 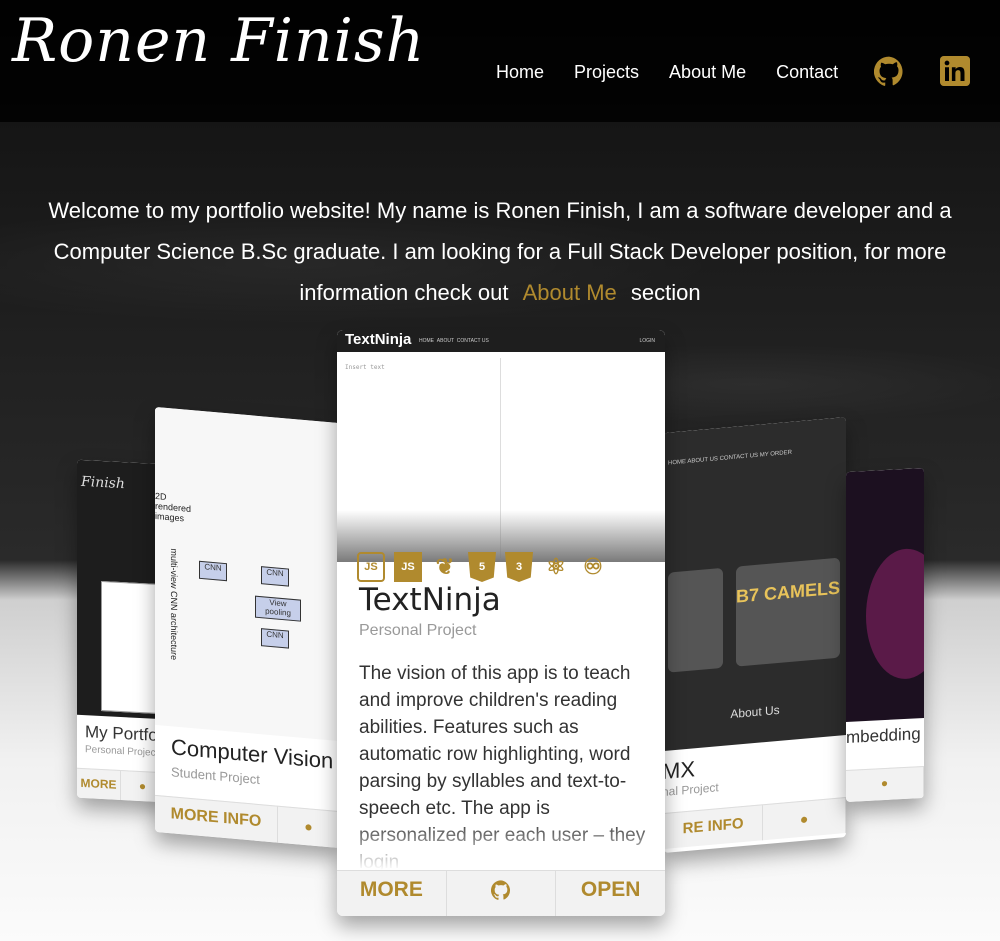 What do you see at coordinates (371, 567) in the screenshot?
I see `nodejs-icon: JS` at bounding box center [371, 567].